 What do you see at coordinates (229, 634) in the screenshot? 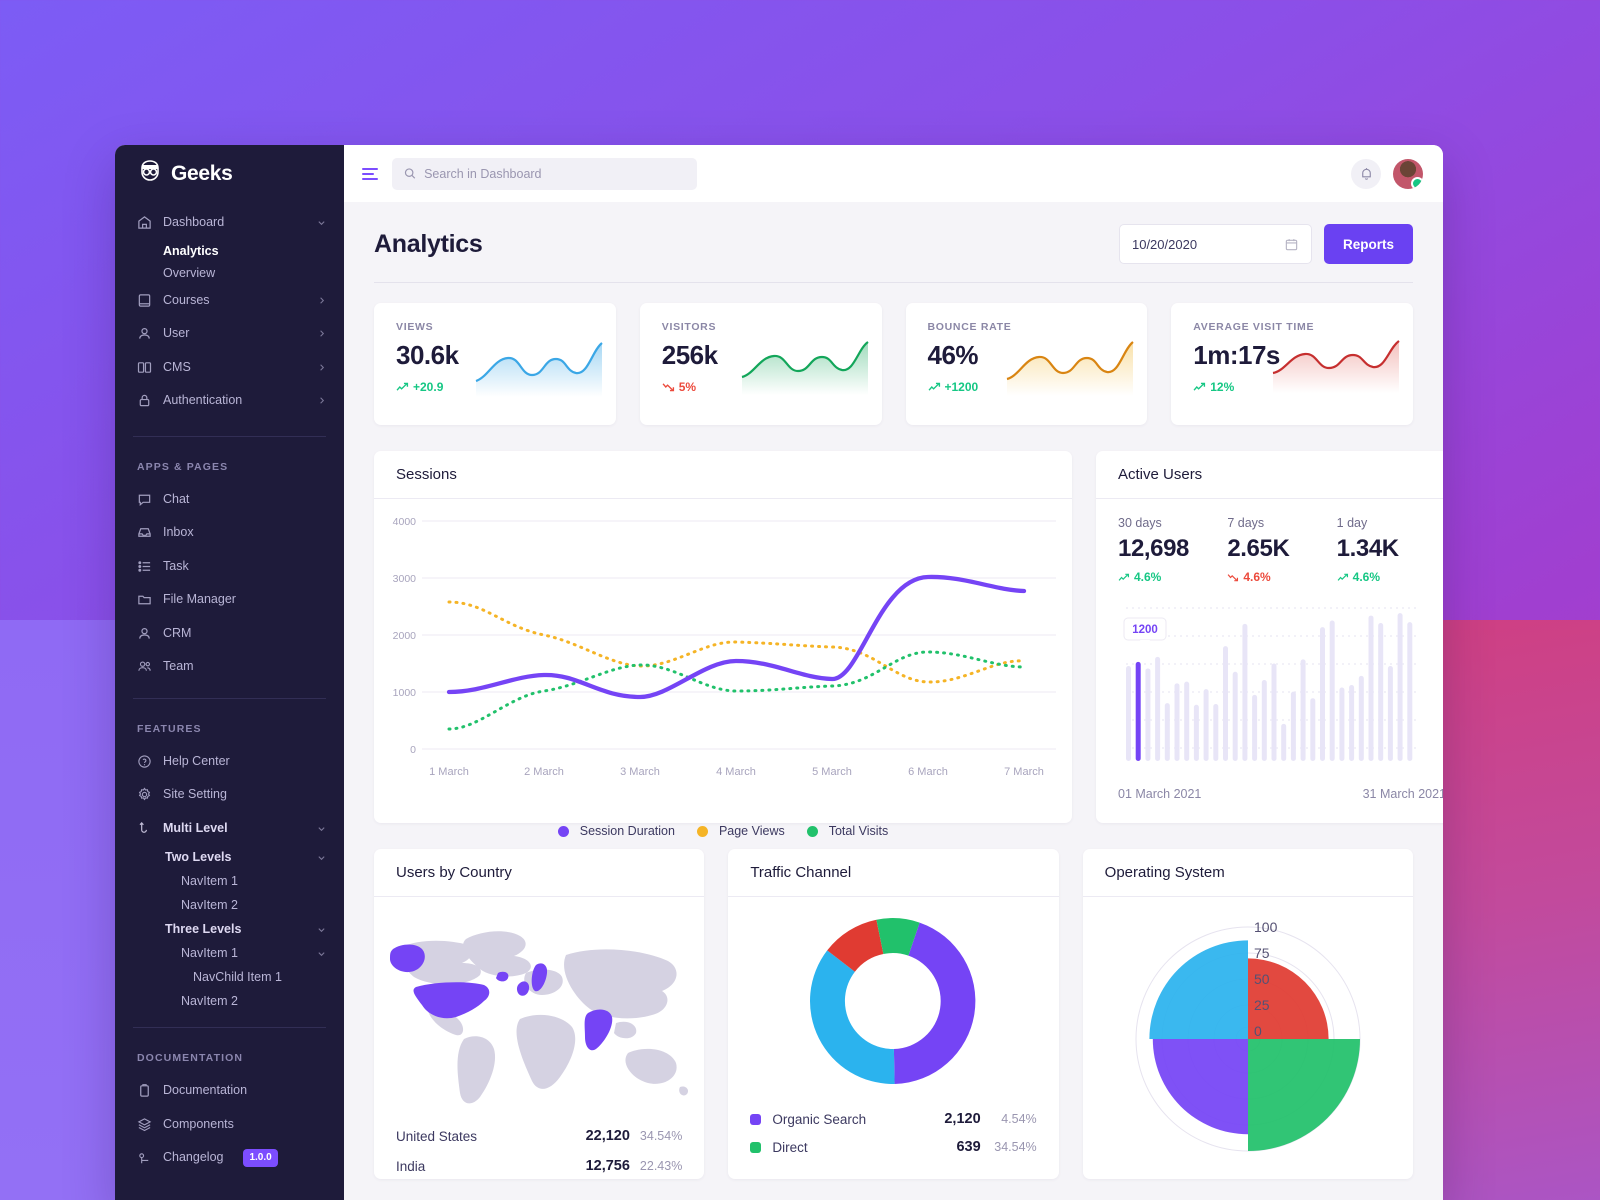
I see `sidebar-item-crm: CRM` at bounding box center [229, 634].